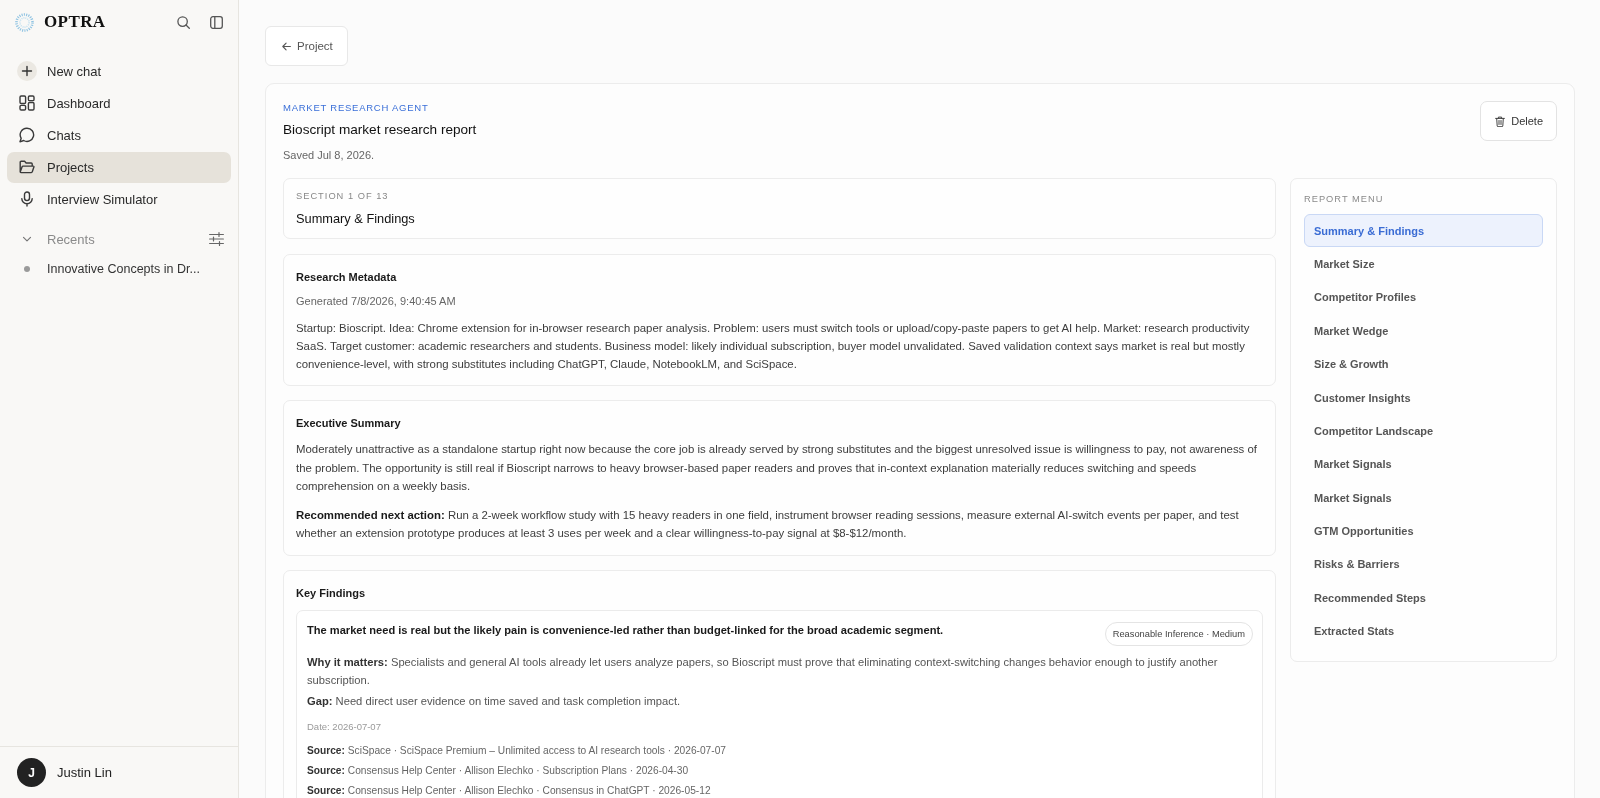  What do you see at coordinates (119, 103) in the screenshot?
I see `nav-item: Dashboard` at bounding box center [119, 103].